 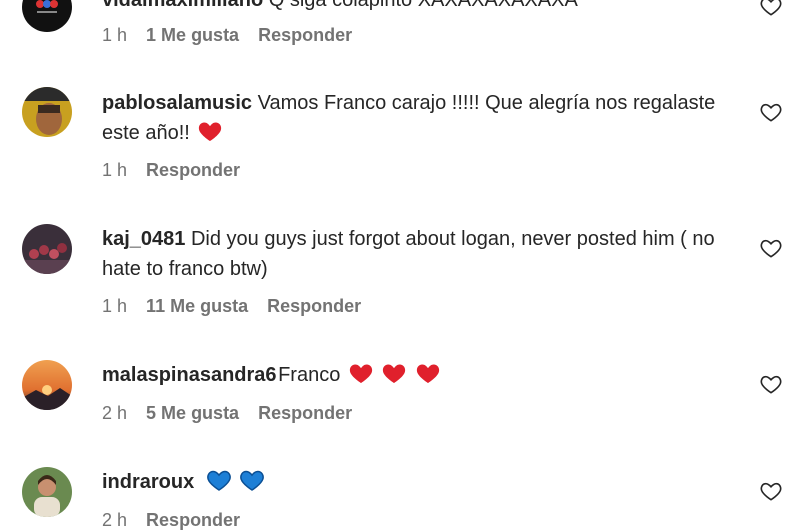 I want to click on comment-username: kaj_0481, so click(x=143, y=239).